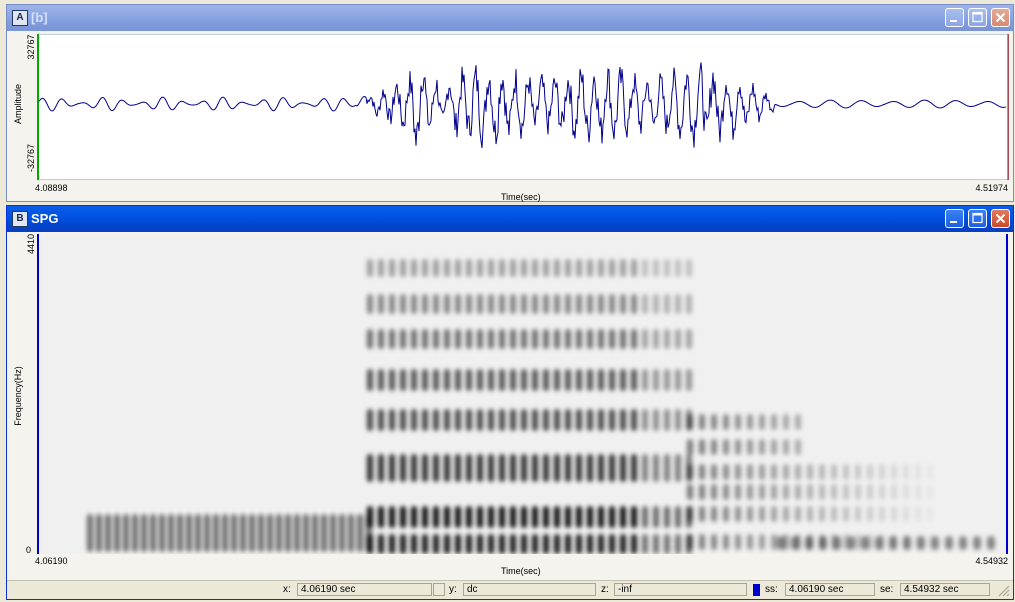  What do you see at coordinates (945, 589) in the screenshot?
I see `selection-end-readout: 4.54932 sec` at bounding box center [945, 589].